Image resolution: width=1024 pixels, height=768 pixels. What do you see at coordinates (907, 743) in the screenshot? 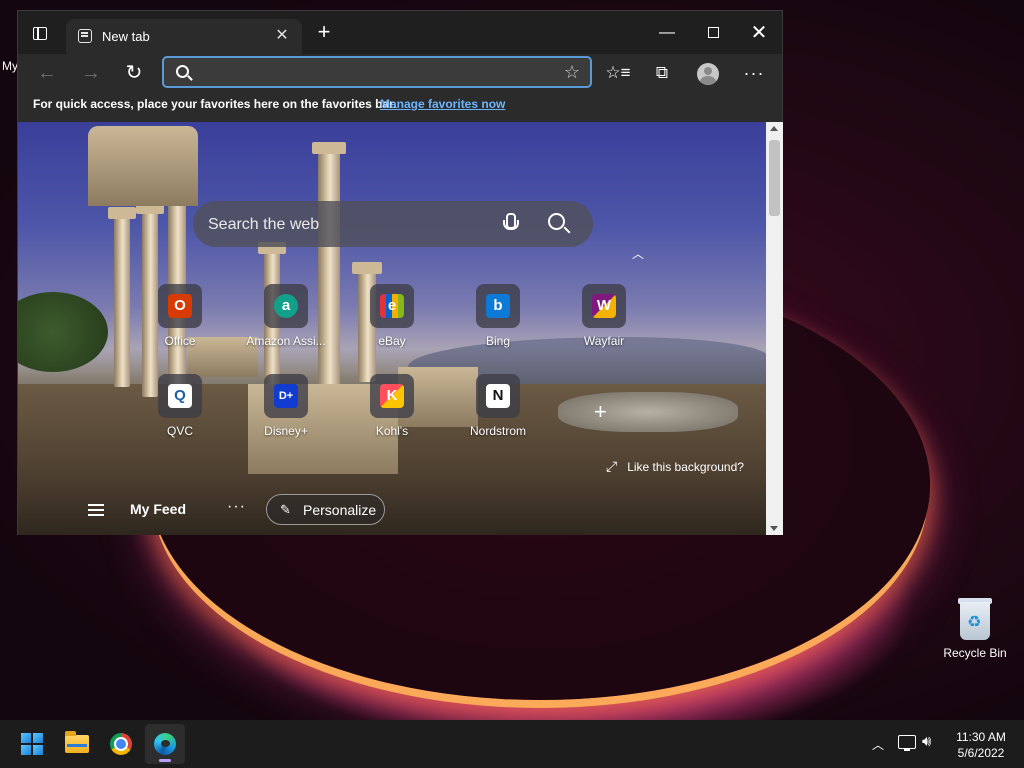
I see `network-icon` at bounding box center [907, 743].